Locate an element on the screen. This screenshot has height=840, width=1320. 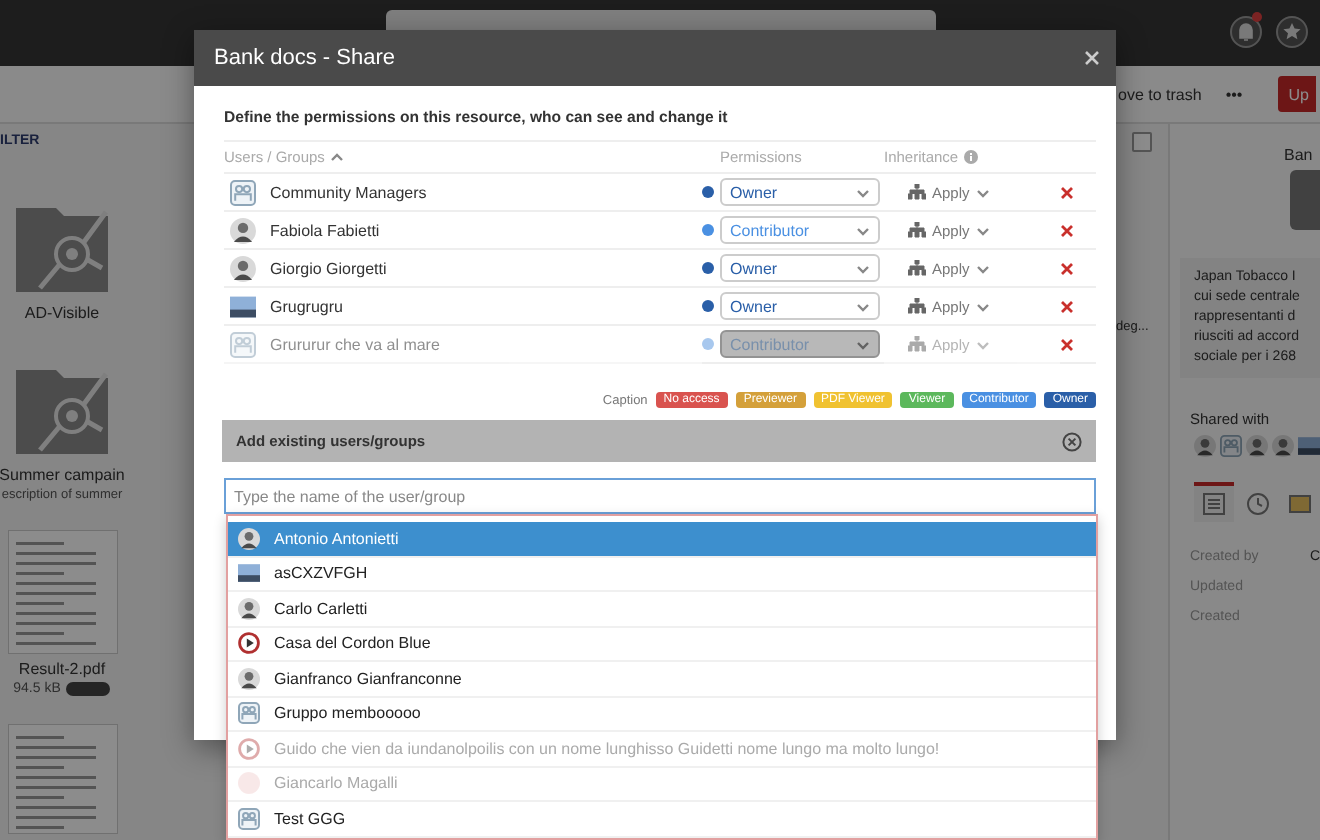
move-to-trash-link: ove to trash is located at coordinates (1160, 94).